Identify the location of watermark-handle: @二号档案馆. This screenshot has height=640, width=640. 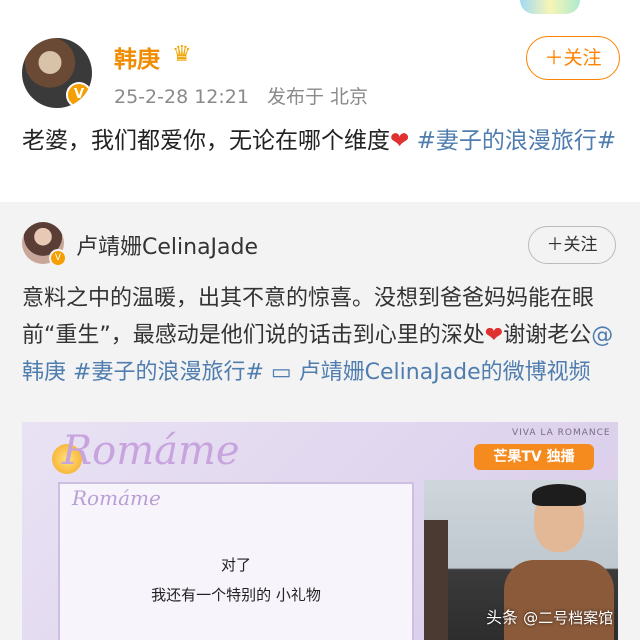
(568, 618).